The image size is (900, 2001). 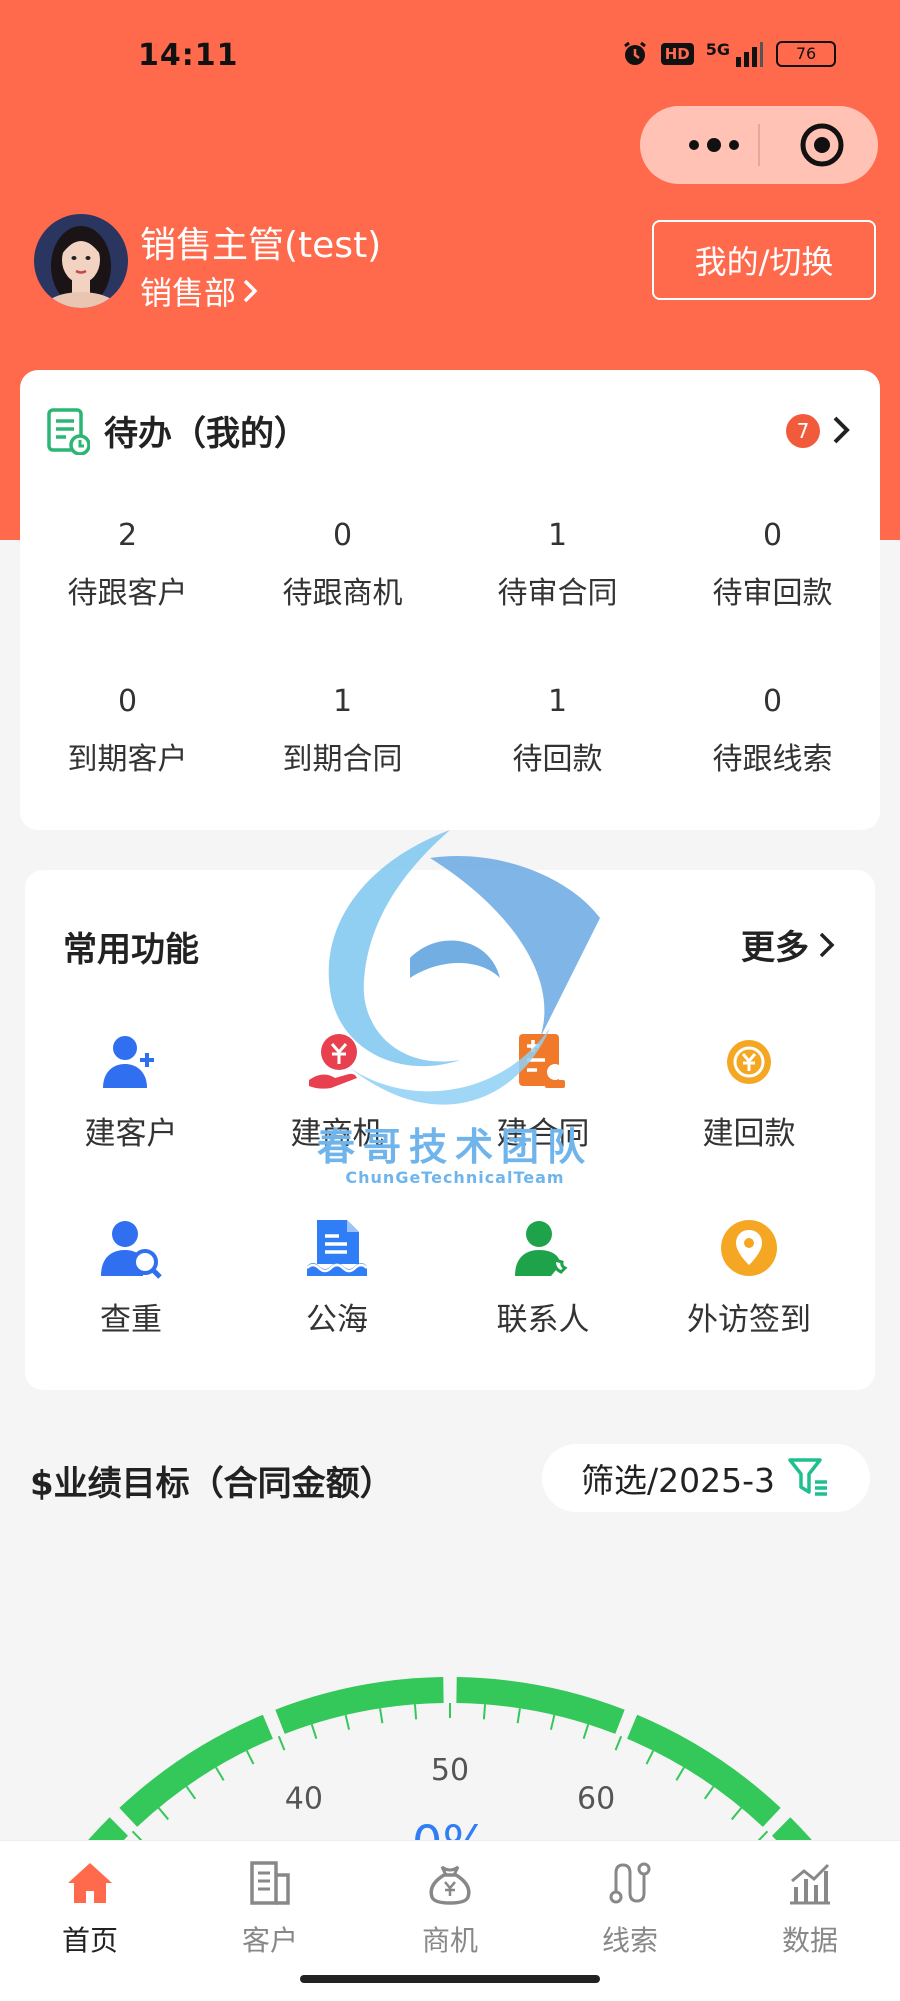 I want to click on function-label: 外访签到, so click(x=749, y=1320).